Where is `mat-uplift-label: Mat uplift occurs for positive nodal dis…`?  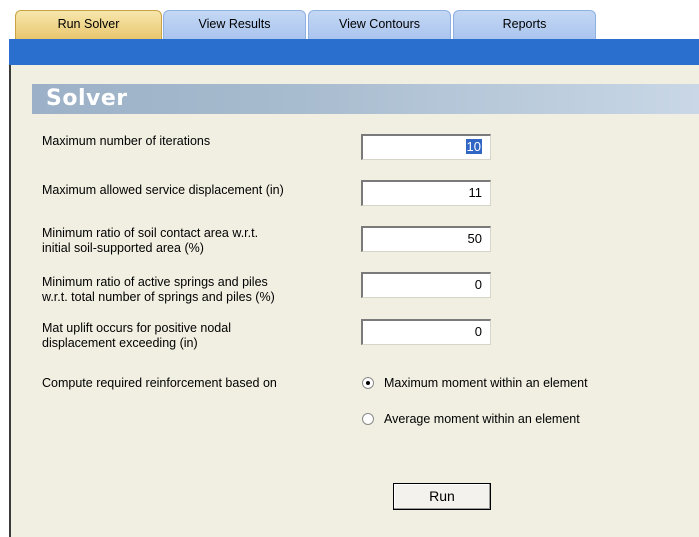 mat-uplift-label: Mat uplift occurs for positive nodal dis… is located at coordinates (136, 336).